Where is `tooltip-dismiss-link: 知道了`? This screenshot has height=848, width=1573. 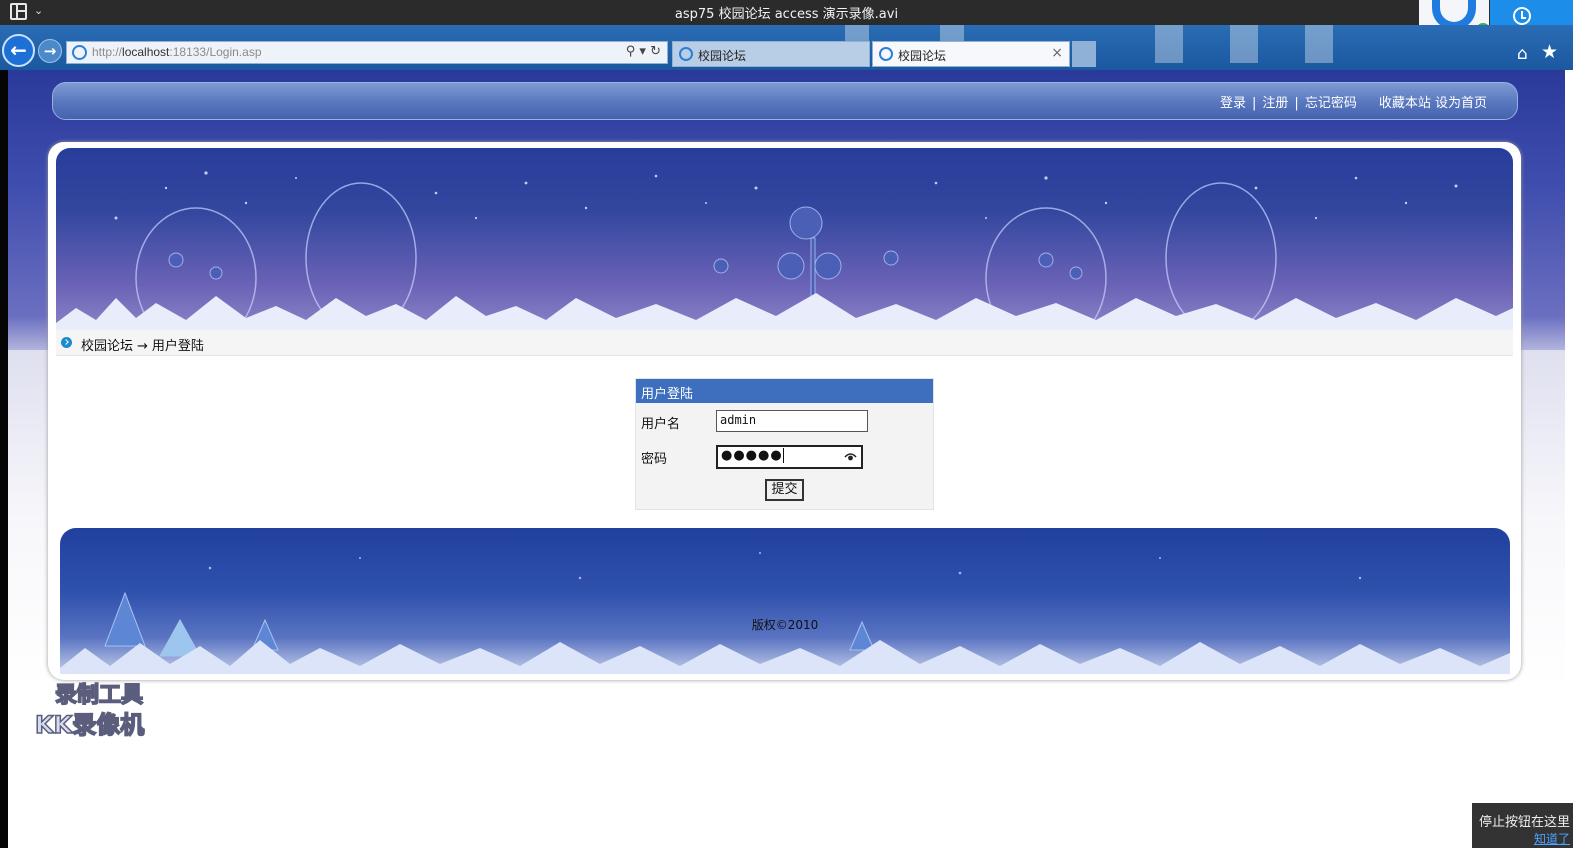 tooltip-dismiss-link: 知道了 is located at coordinates (1552, 838).